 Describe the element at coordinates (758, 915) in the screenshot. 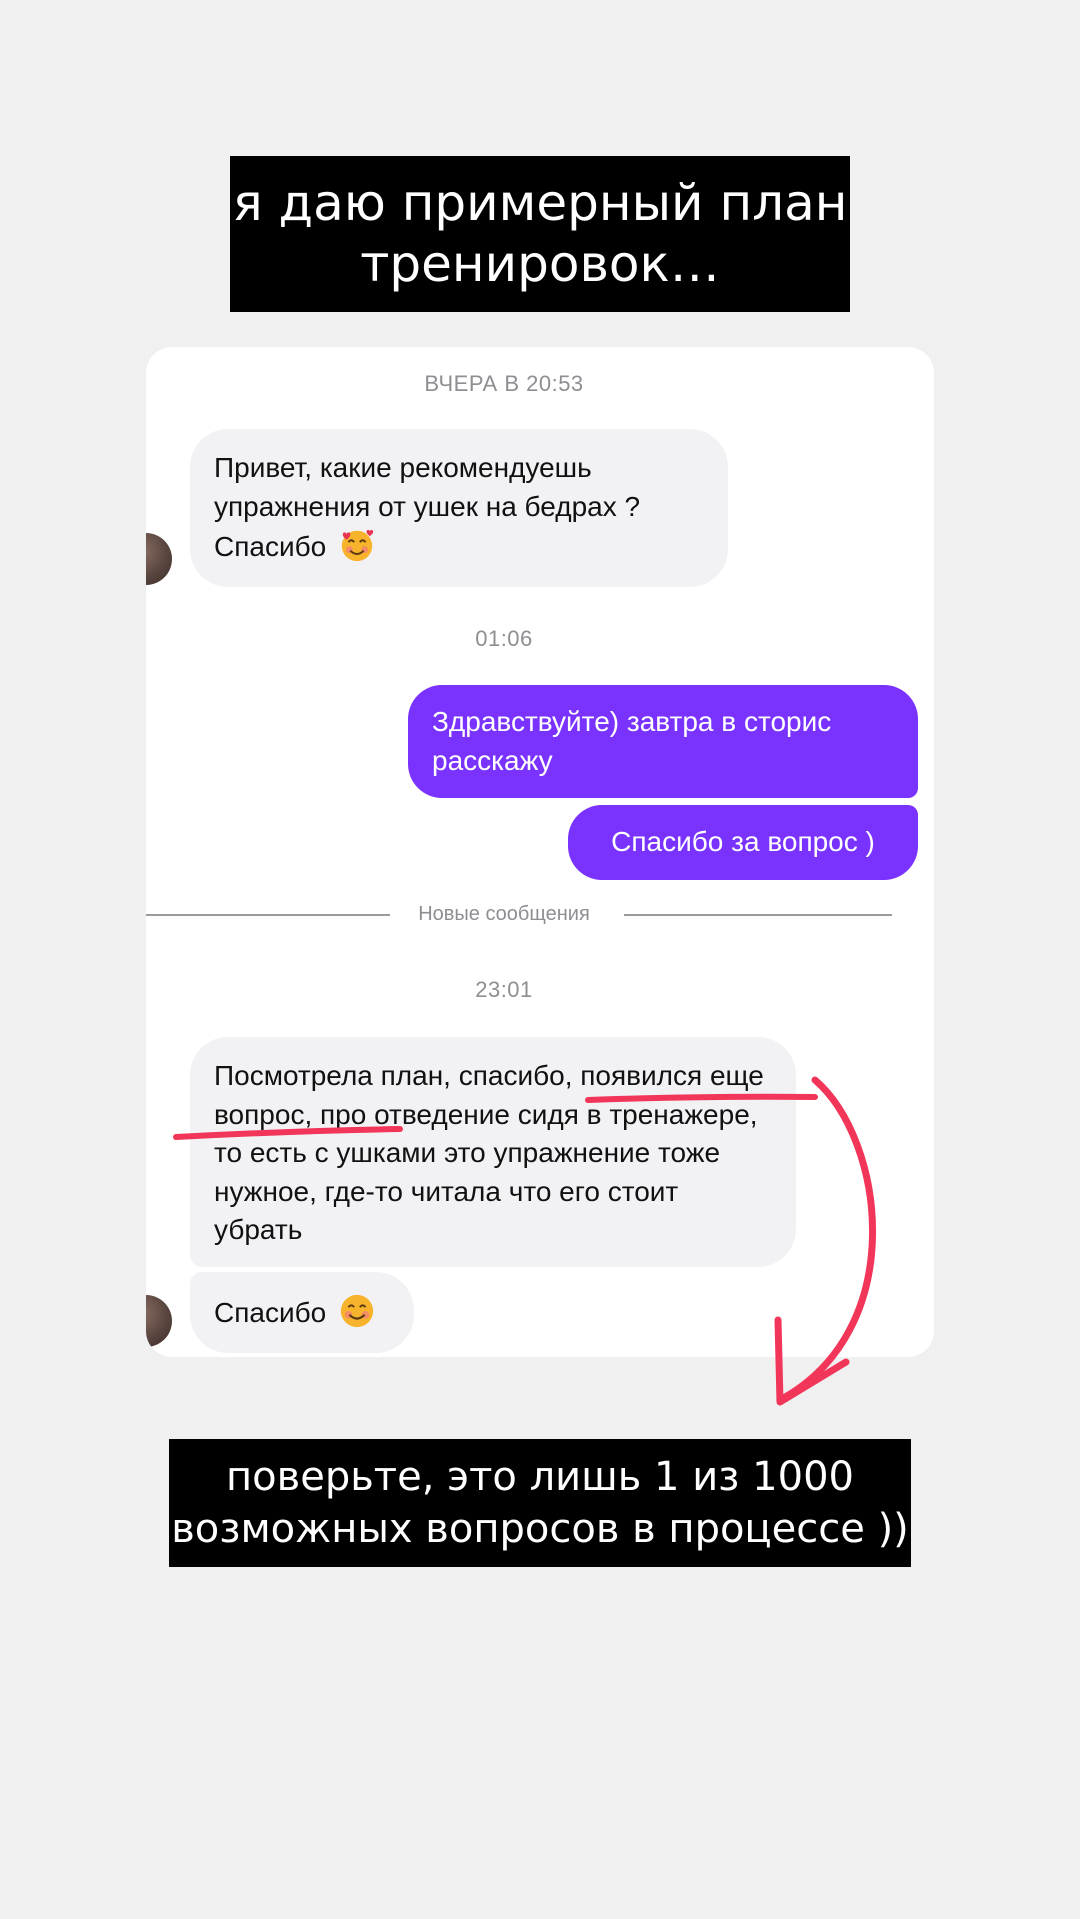

I see `divider-line-right` at that location.